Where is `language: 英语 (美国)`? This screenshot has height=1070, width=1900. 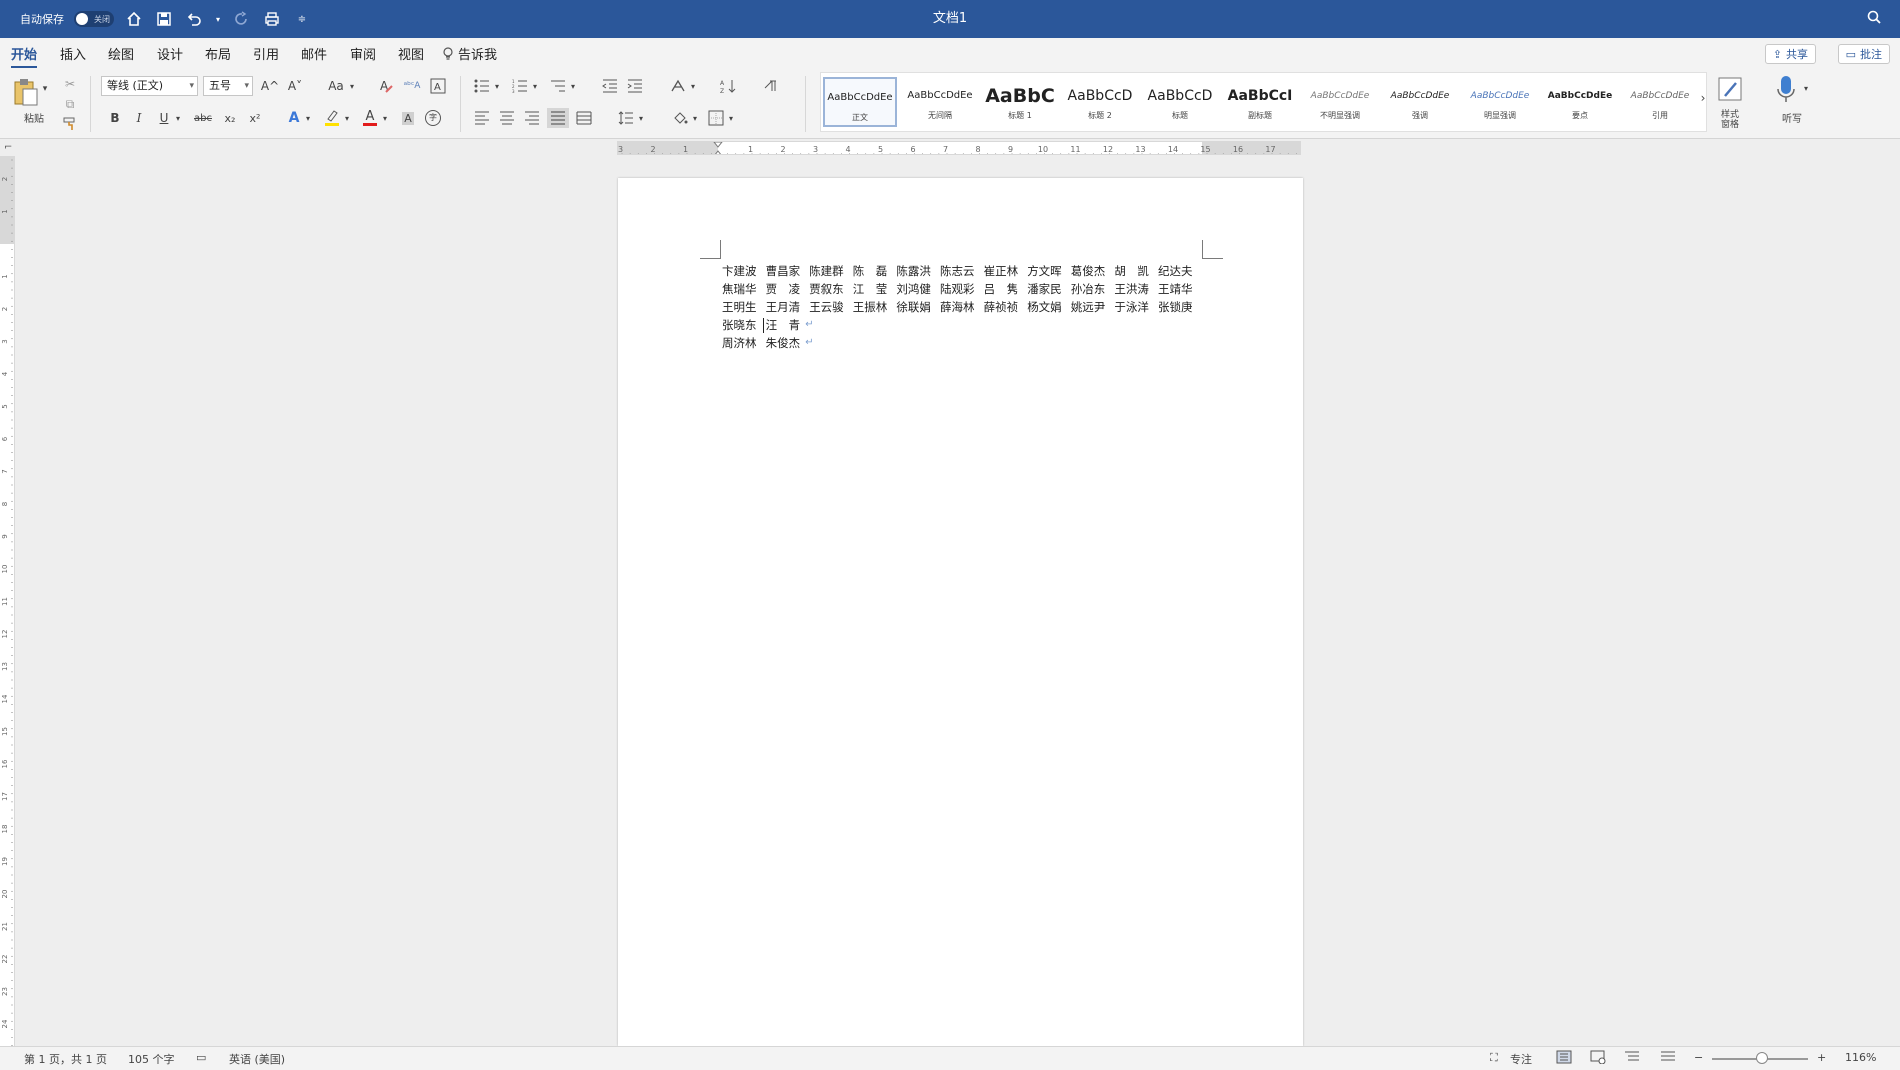 language: 英语 (美国) is located at coordinates (257, 1059).